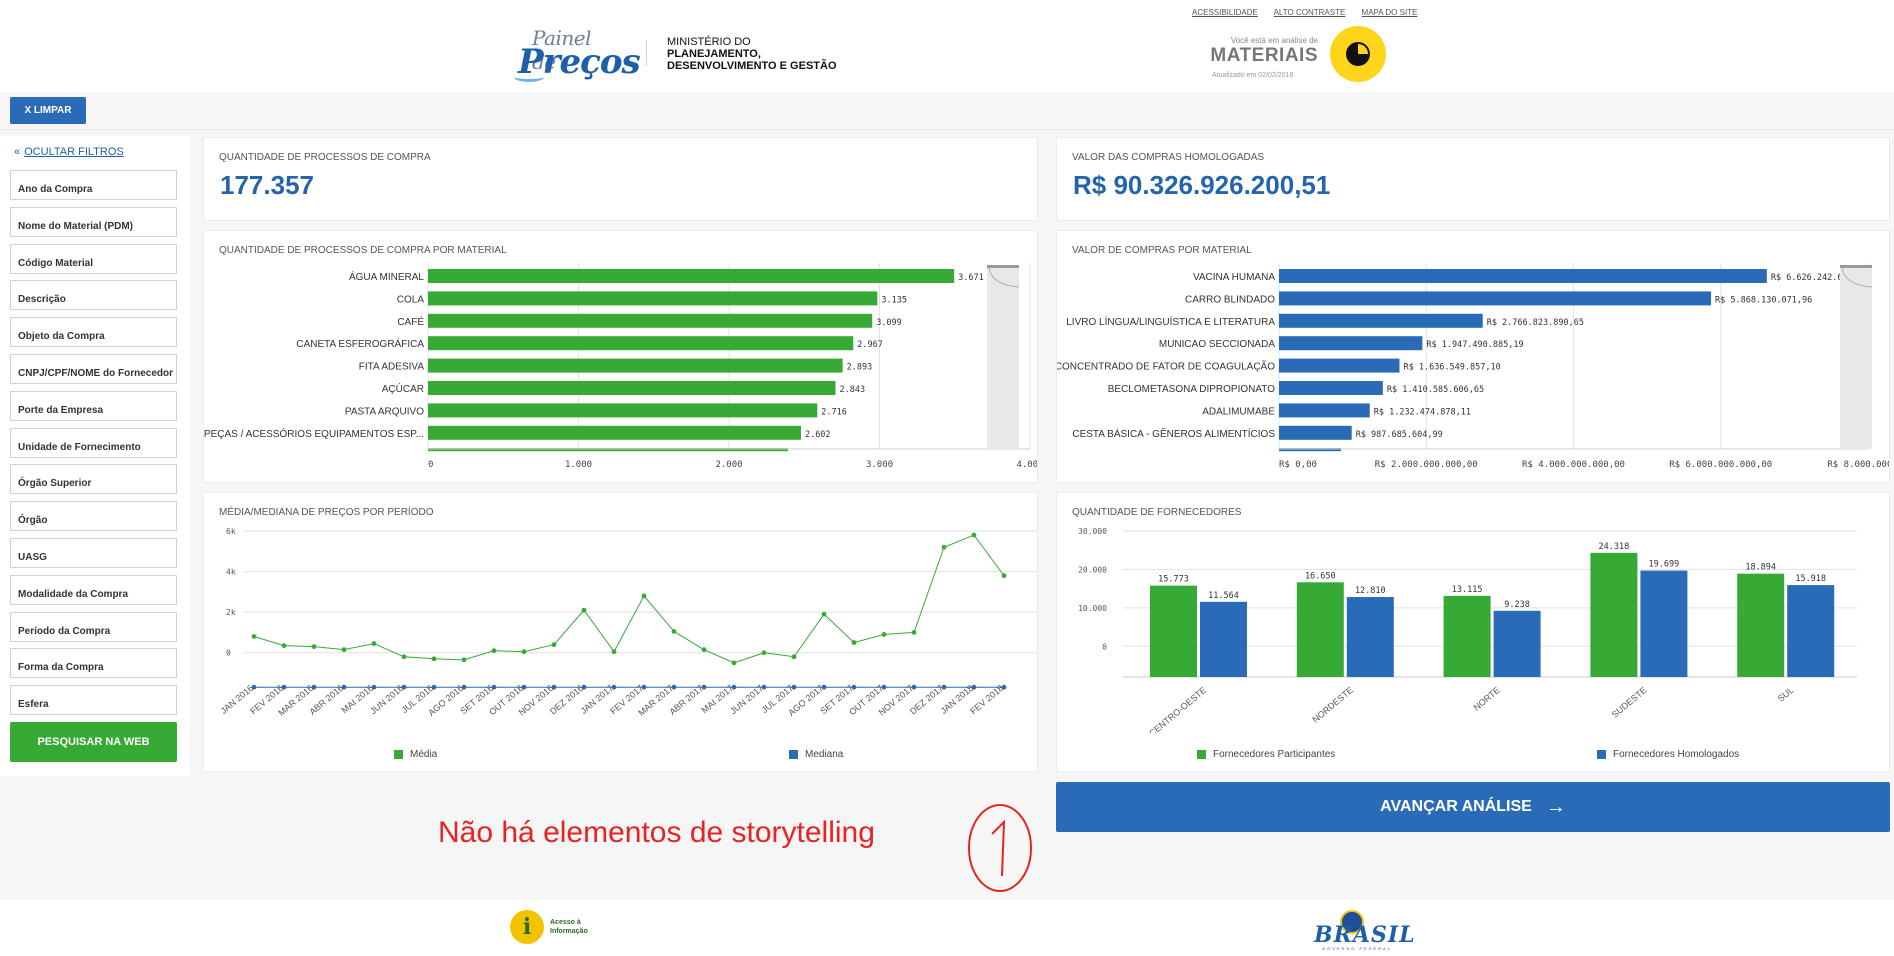 The height and width of the screenshot is (956, 1894). What do you see at coordinates (1435, 390) in the screenshot?
I see `bar-value-label: R$ 1.410.585.606,65` at bounding box center [1435, 390].